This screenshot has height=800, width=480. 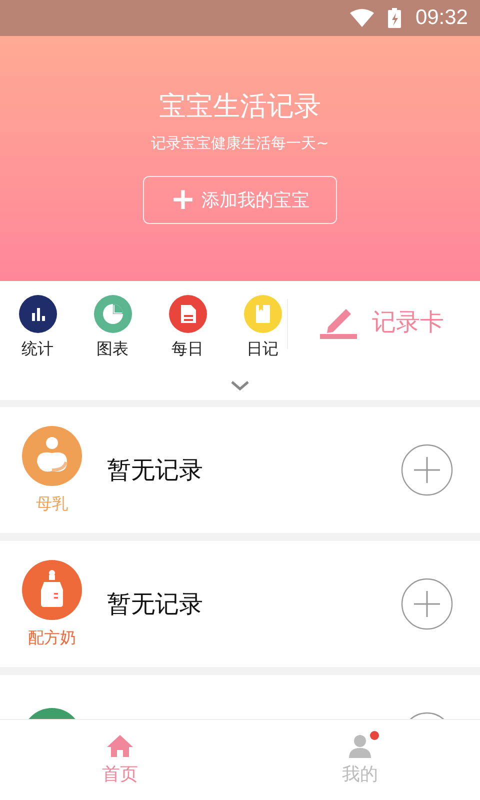 What do you see at coordinates (37, 327) in the screenshot?
I see `shortcut-button: 统计` at bounding box center [37, 327].